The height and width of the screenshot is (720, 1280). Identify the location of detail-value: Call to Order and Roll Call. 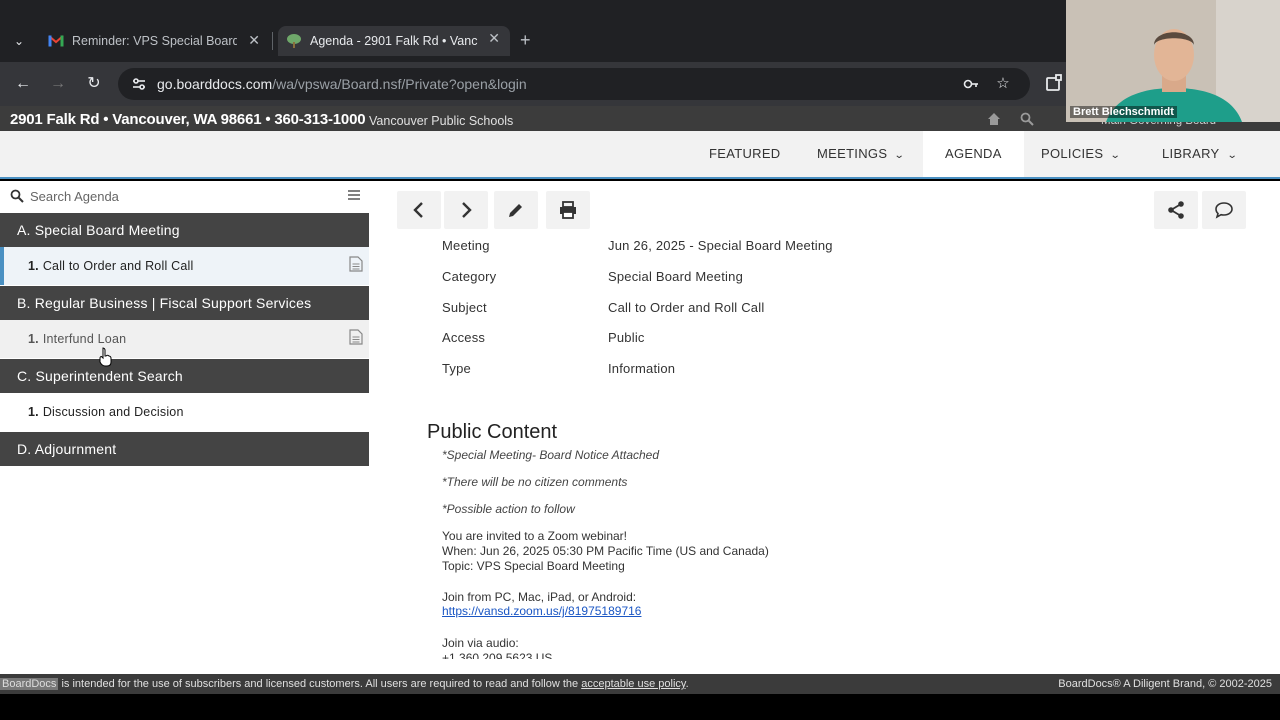
(686, 307).